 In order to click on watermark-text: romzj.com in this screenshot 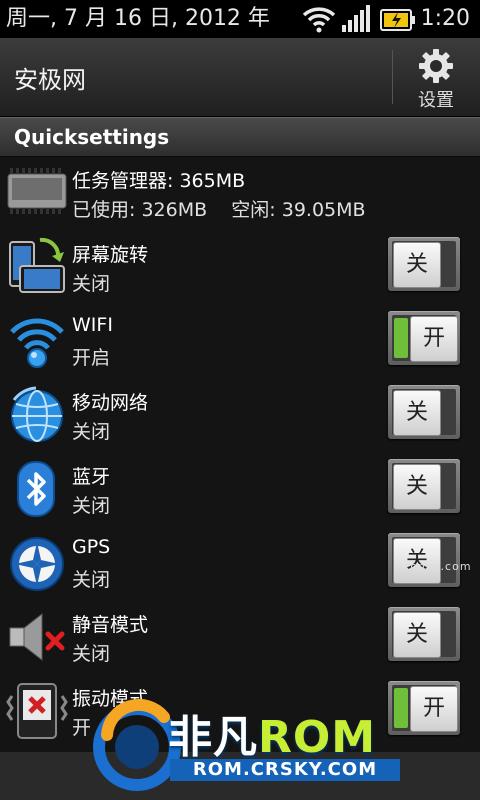, I will do `click(438, 566)`.